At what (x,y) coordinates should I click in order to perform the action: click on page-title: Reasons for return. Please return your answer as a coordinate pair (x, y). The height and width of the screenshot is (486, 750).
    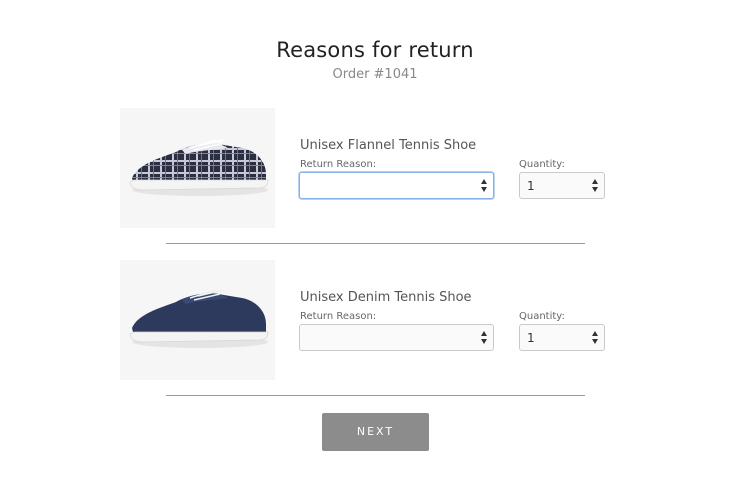
    Looking at the image, I should click on (375, 50).